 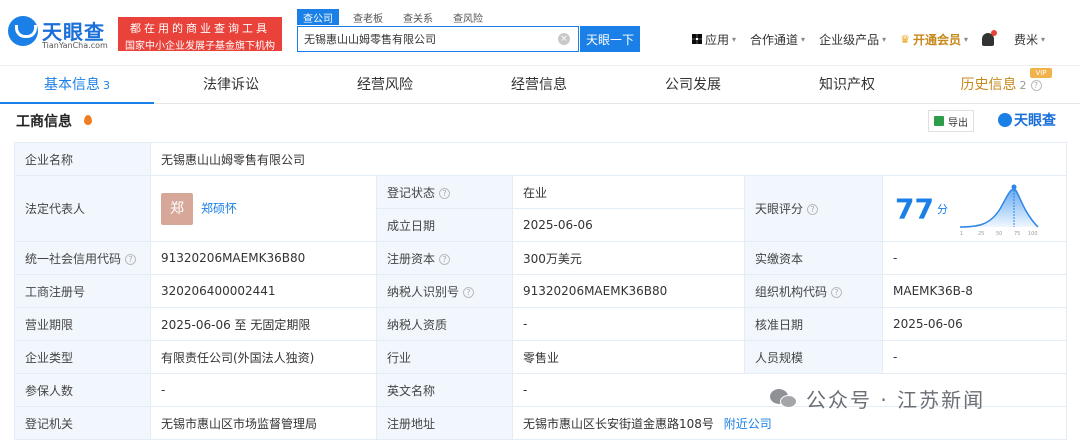 I want to click on vip-tag: VIP, so click(x=1041, y=73).